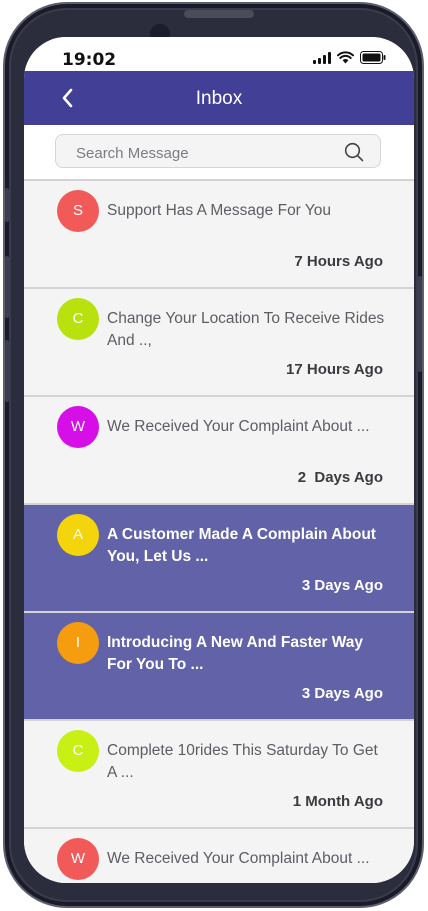  Describe the element at coordinates (340, 477) in the screenshot. I see `message-timestamp: 2 Days Ago` at that location.